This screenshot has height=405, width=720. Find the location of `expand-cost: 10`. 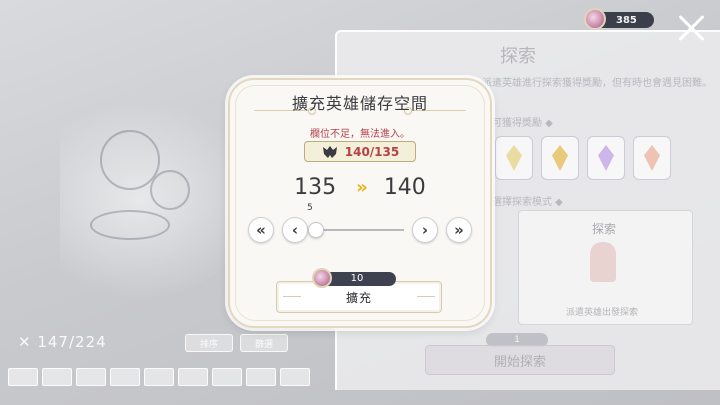

expand-cost: 10 is located at coordinates (354, 278).